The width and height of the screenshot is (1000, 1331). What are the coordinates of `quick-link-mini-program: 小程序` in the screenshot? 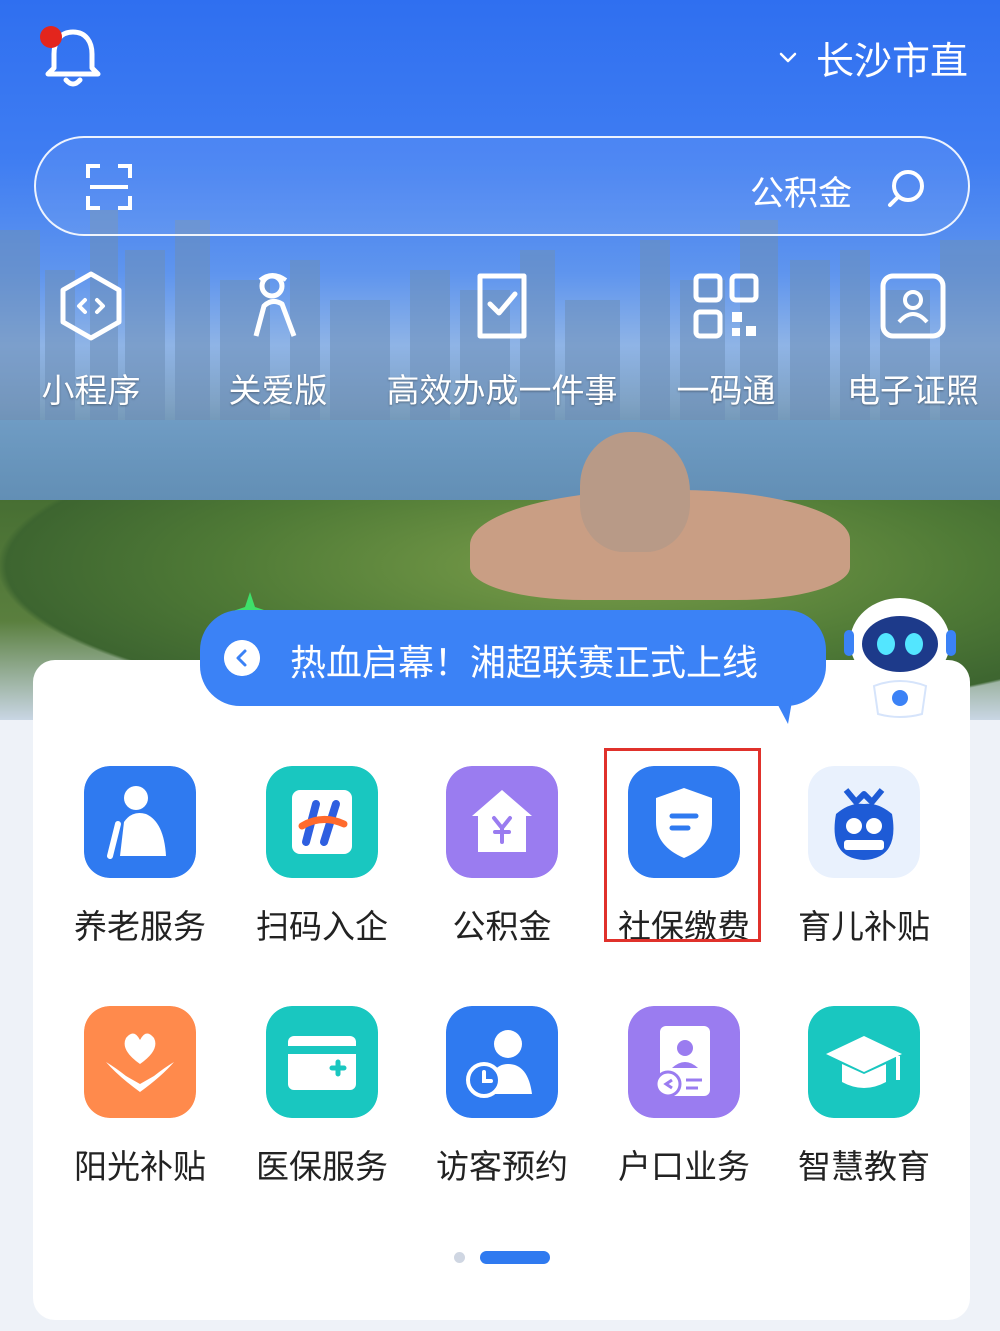 It's located at (91, 345).